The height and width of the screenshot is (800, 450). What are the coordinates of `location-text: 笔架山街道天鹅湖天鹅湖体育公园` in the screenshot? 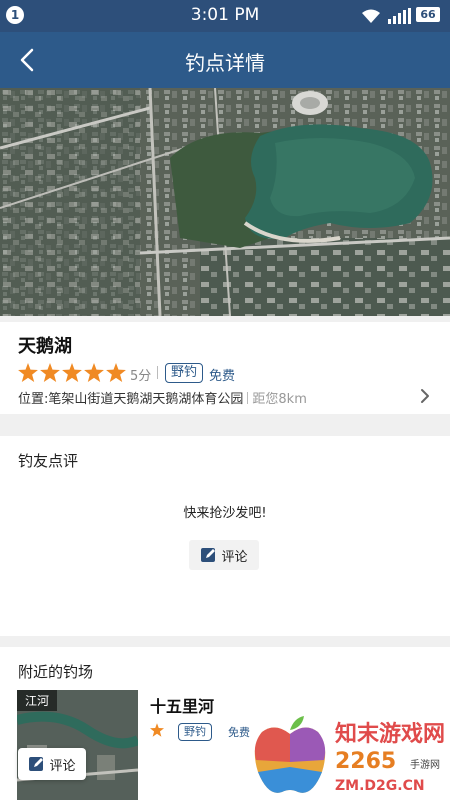 It's located at (146, 399).